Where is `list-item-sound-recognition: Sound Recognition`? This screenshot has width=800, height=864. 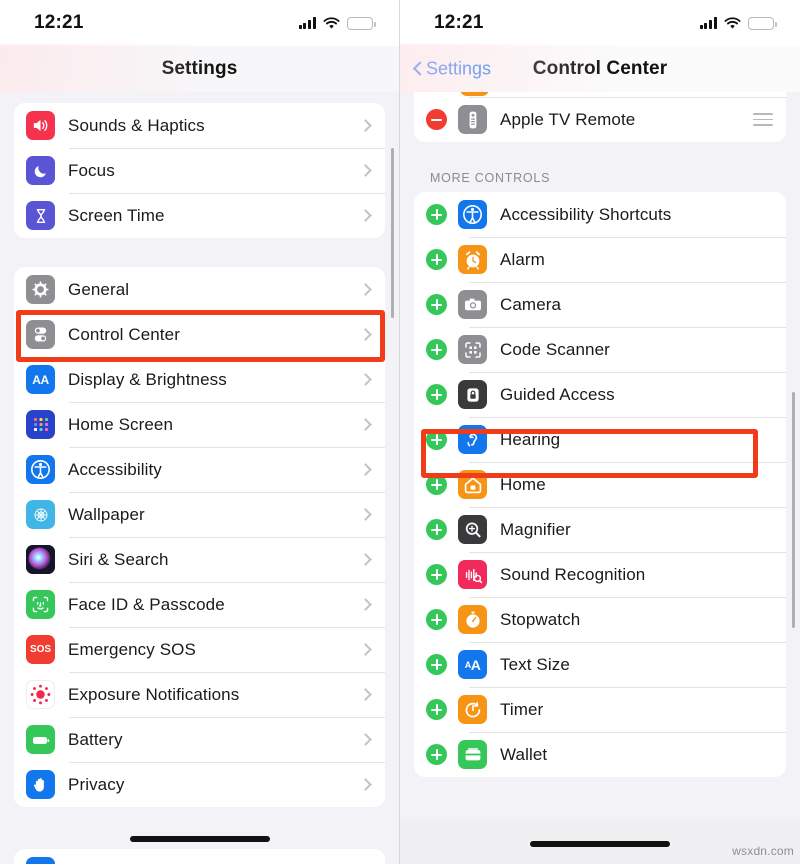
list-item-sound-recognition: Sound Recognition is located at coordinates (600, 574).